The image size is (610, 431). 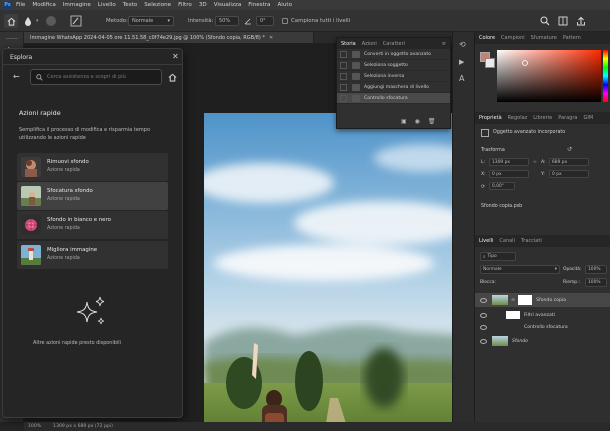 What do you see at coordinates (92, 255) in the screenshot?
I see `quick-action-enhance-image: Migliora immagine Azione rapida` at bounding box center [92, 255].